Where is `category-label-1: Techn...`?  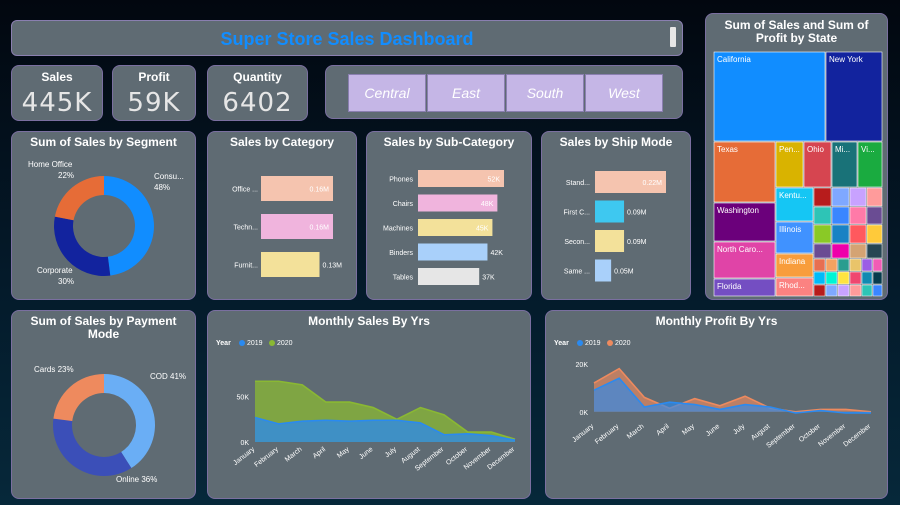 category-label-1: Techn... is located at coordinates (245, 228).